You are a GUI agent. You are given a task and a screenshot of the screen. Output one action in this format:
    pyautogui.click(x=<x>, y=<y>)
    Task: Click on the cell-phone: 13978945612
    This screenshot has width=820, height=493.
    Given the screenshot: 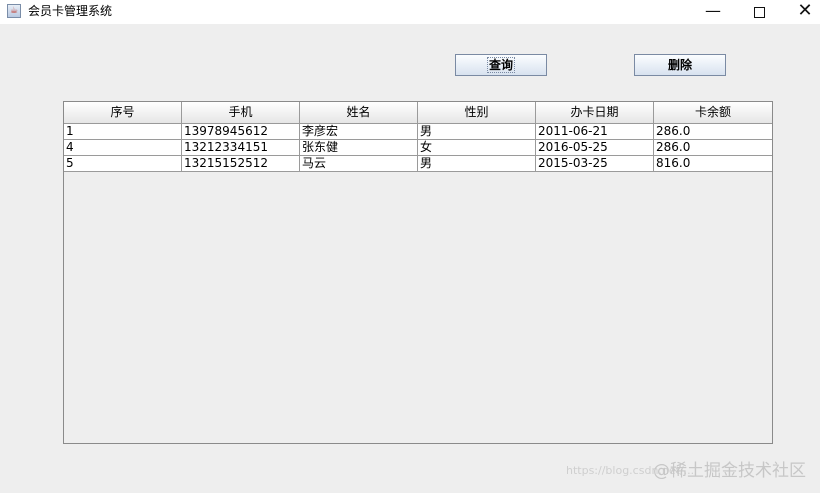 What is the action you would take?
    pyautogui.click(x=241, y=132)
    